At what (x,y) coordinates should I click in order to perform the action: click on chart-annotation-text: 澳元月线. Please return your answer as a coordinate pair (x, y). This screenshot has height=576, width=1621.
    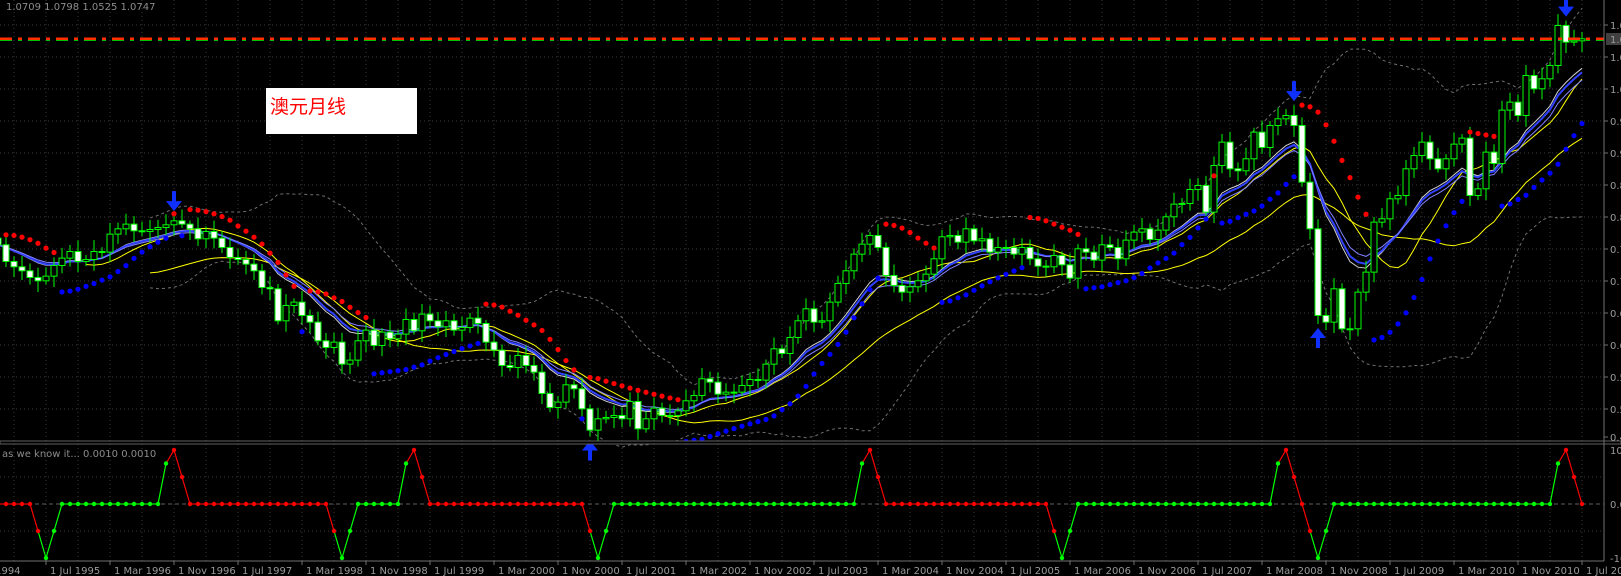
    Looking at the image, I should click on (308, 107).